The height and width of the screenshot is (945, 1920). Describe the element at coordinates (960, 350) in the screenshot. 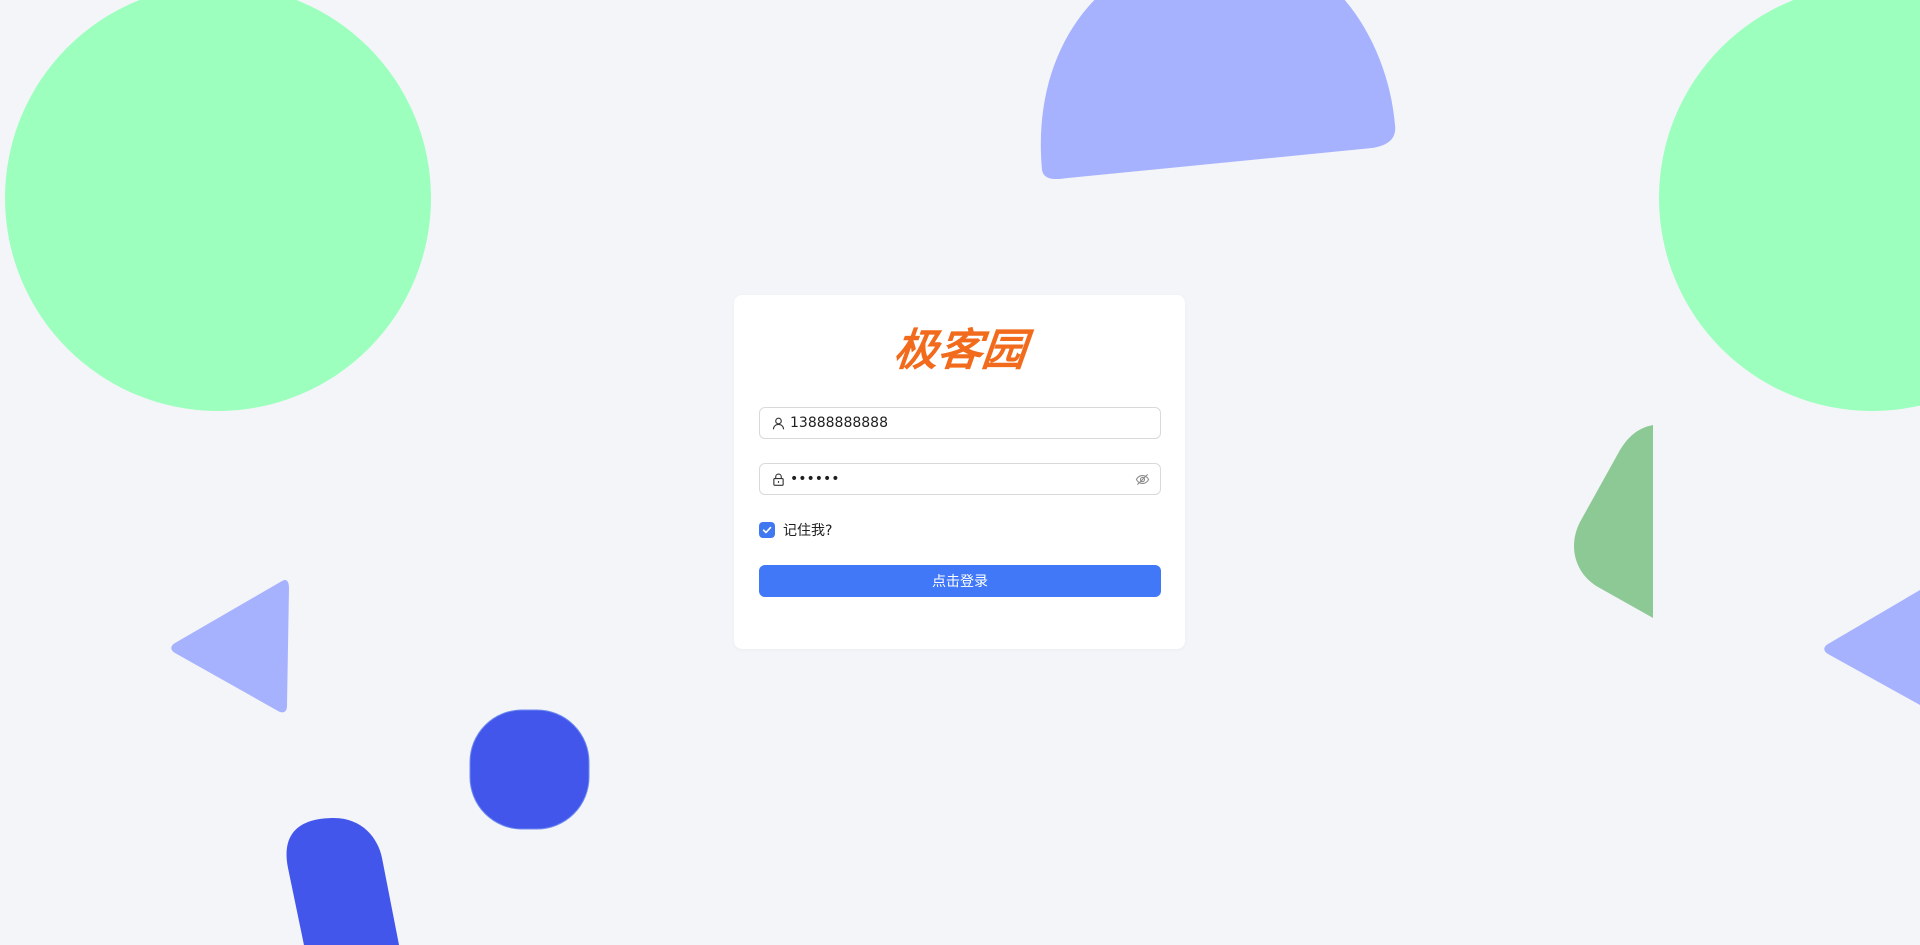

I see `brand-logo: 极客园` at that location.